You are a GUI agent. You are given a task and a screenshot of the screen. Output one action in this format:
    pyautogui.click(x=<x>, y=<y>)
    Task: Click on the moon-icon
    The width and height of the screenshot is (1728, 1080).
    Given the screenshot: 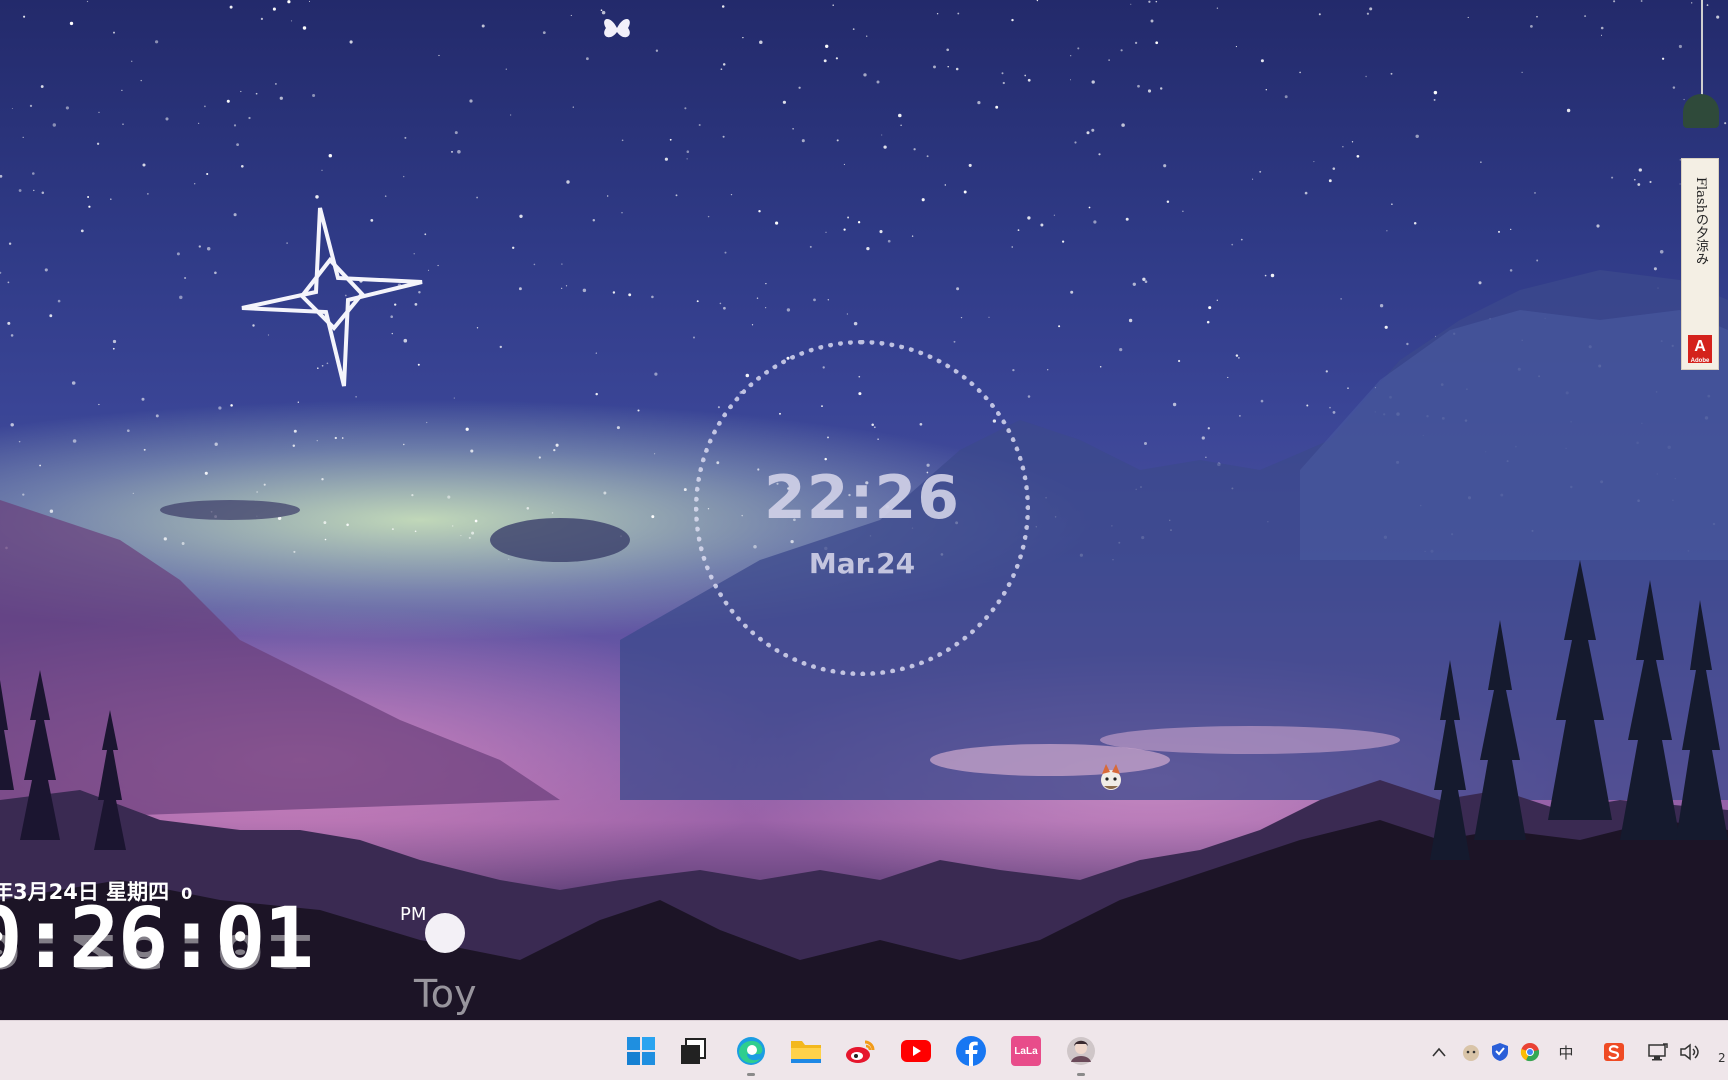 What is the action you would take?
    pyautogui.click(x=445, y=933)
    